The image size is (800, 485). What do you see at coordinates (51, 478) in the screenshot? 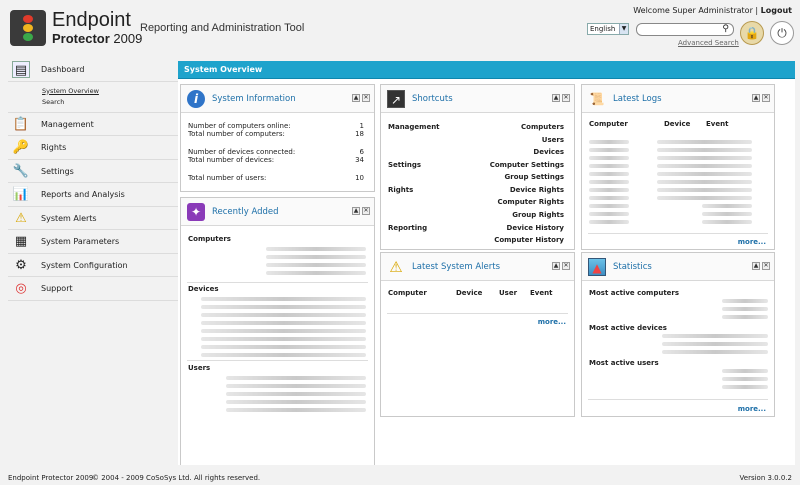
I see `footer-app-name: Endpoint Protector 2009` at bounding box center [51, 478].